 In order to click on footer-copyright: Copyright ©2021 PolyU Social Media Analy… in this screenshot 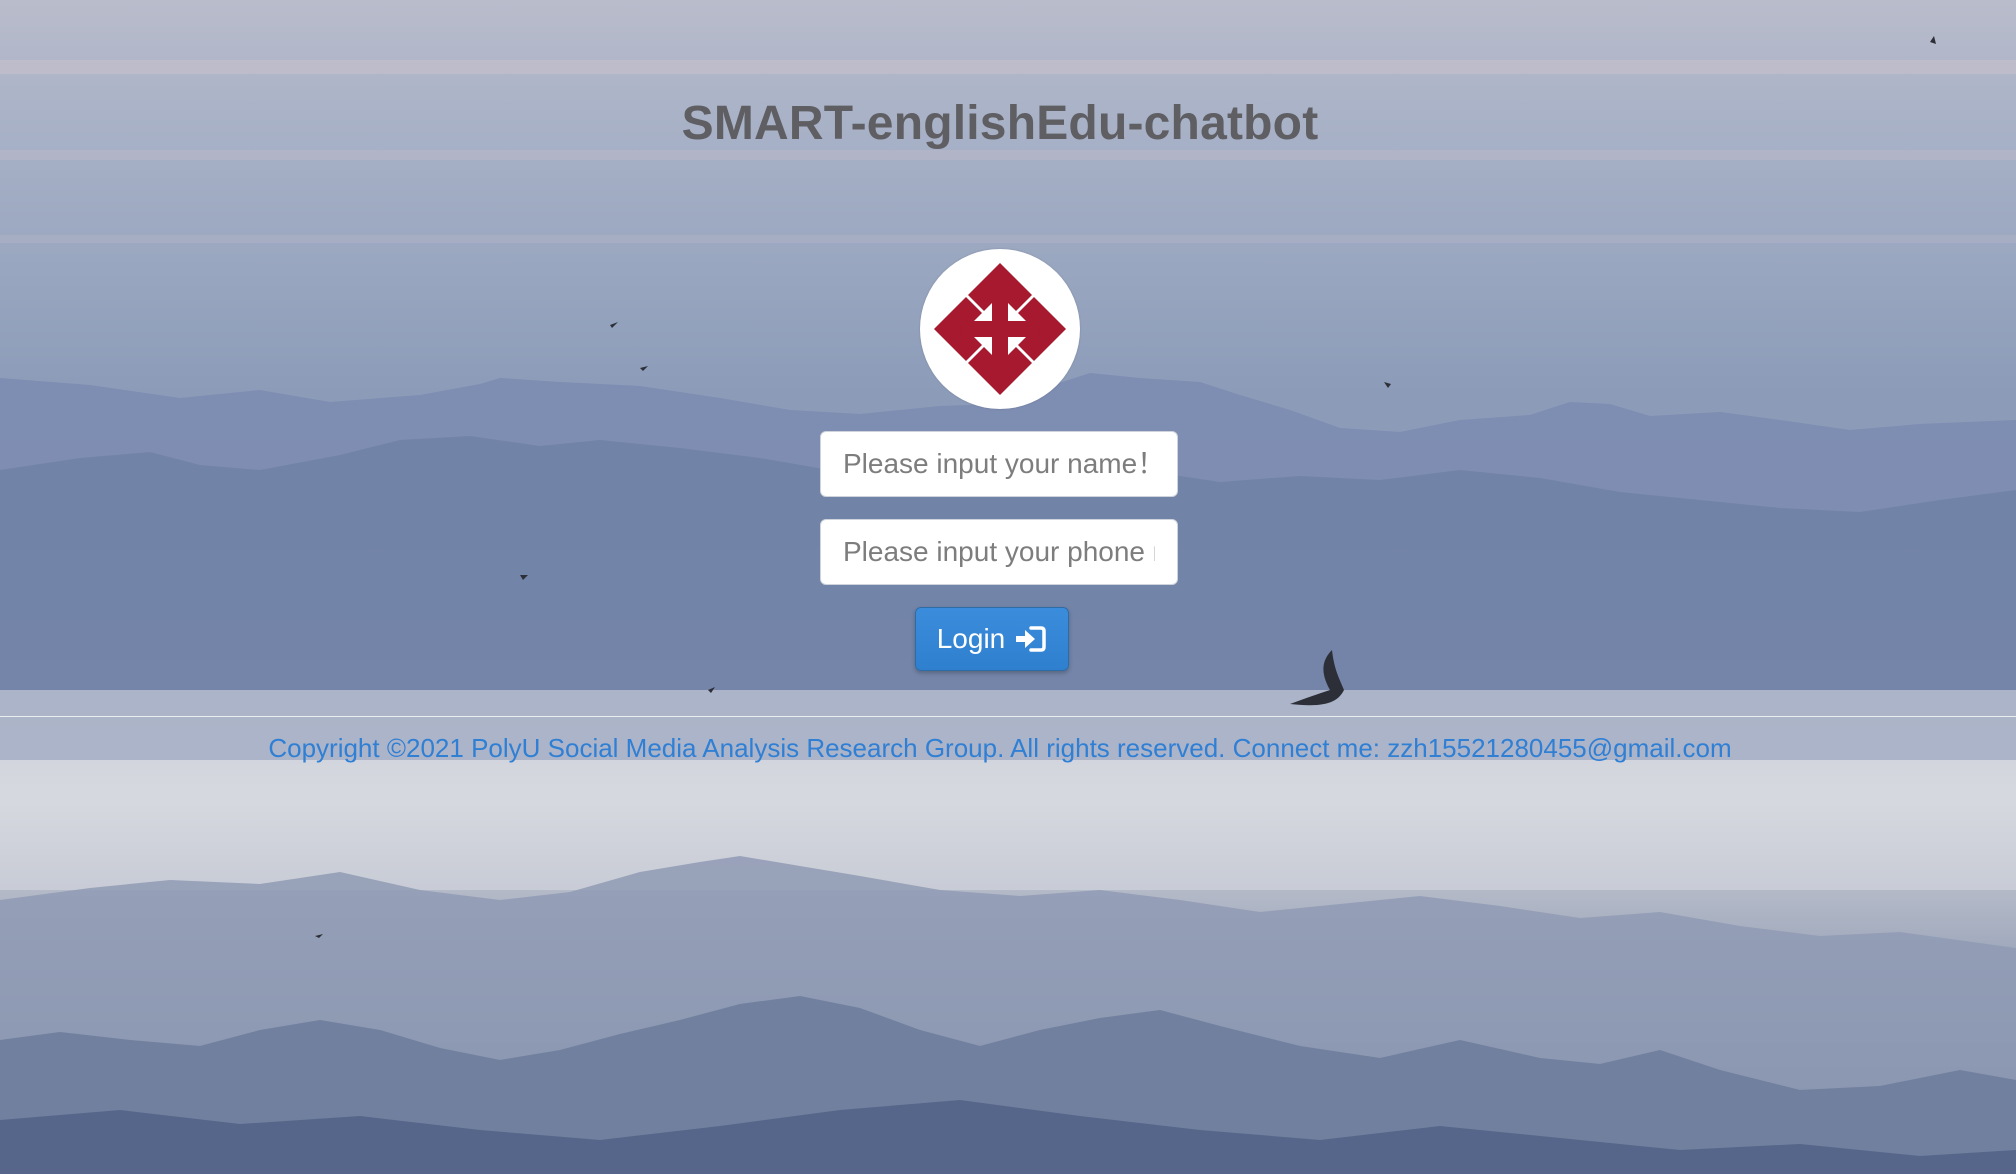, I will do `click(1000, 748)`.